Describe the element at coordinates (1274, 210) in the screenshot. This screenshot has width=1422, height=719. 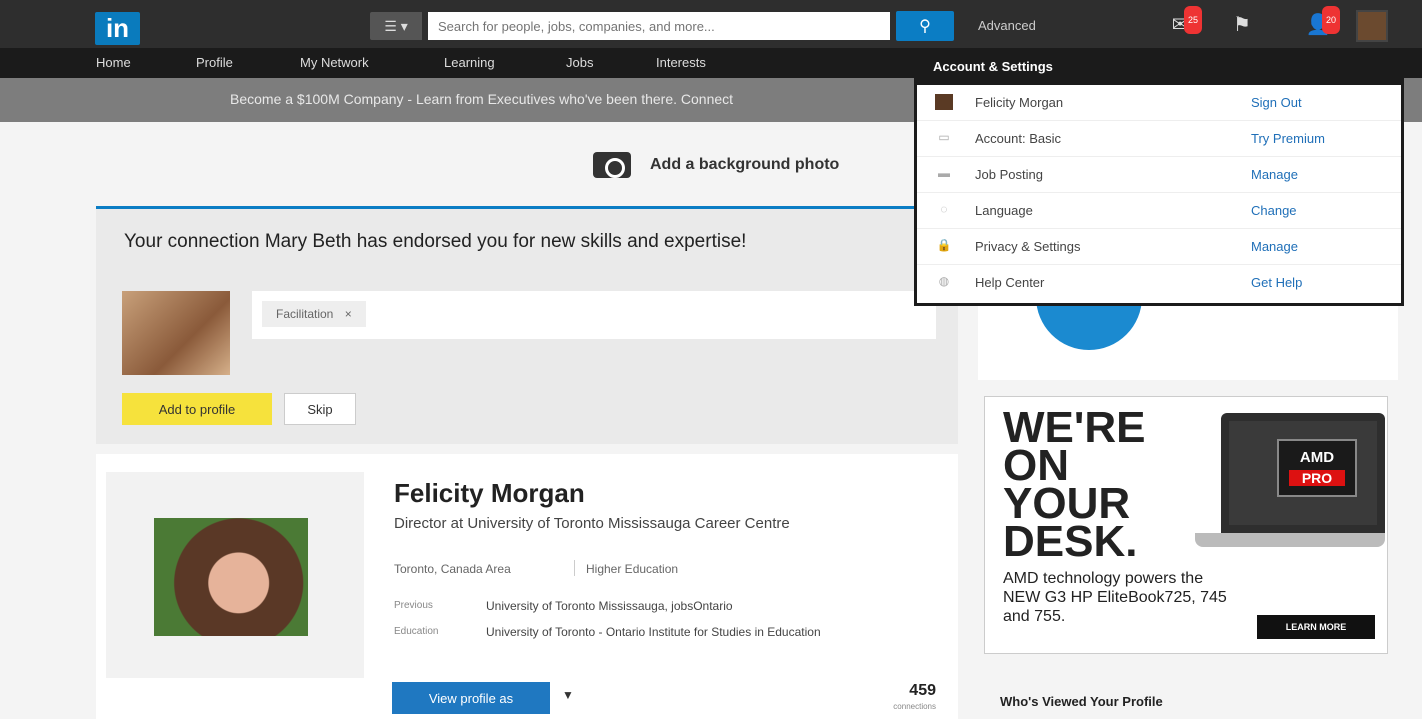
I see `change-language-link: Change` at that location.